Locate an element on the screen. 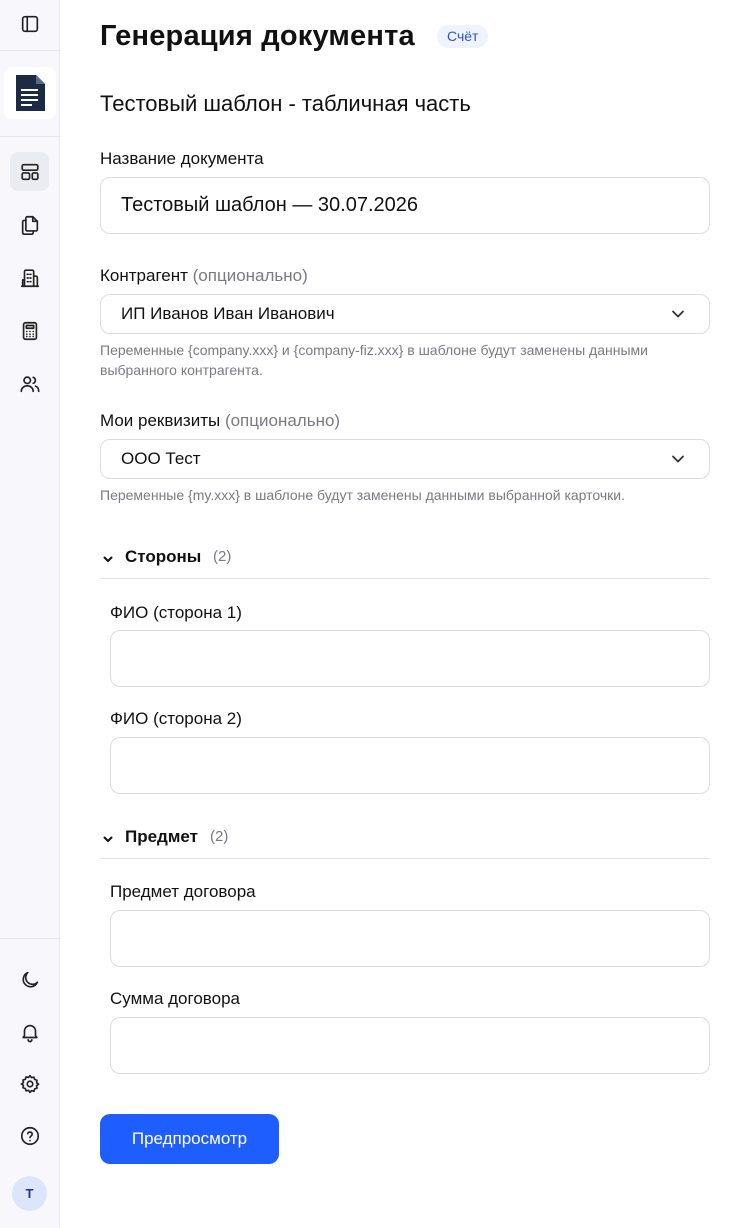 This screenshot has height=1228, width=738. documents-icon is located at coordinates (29, 225).